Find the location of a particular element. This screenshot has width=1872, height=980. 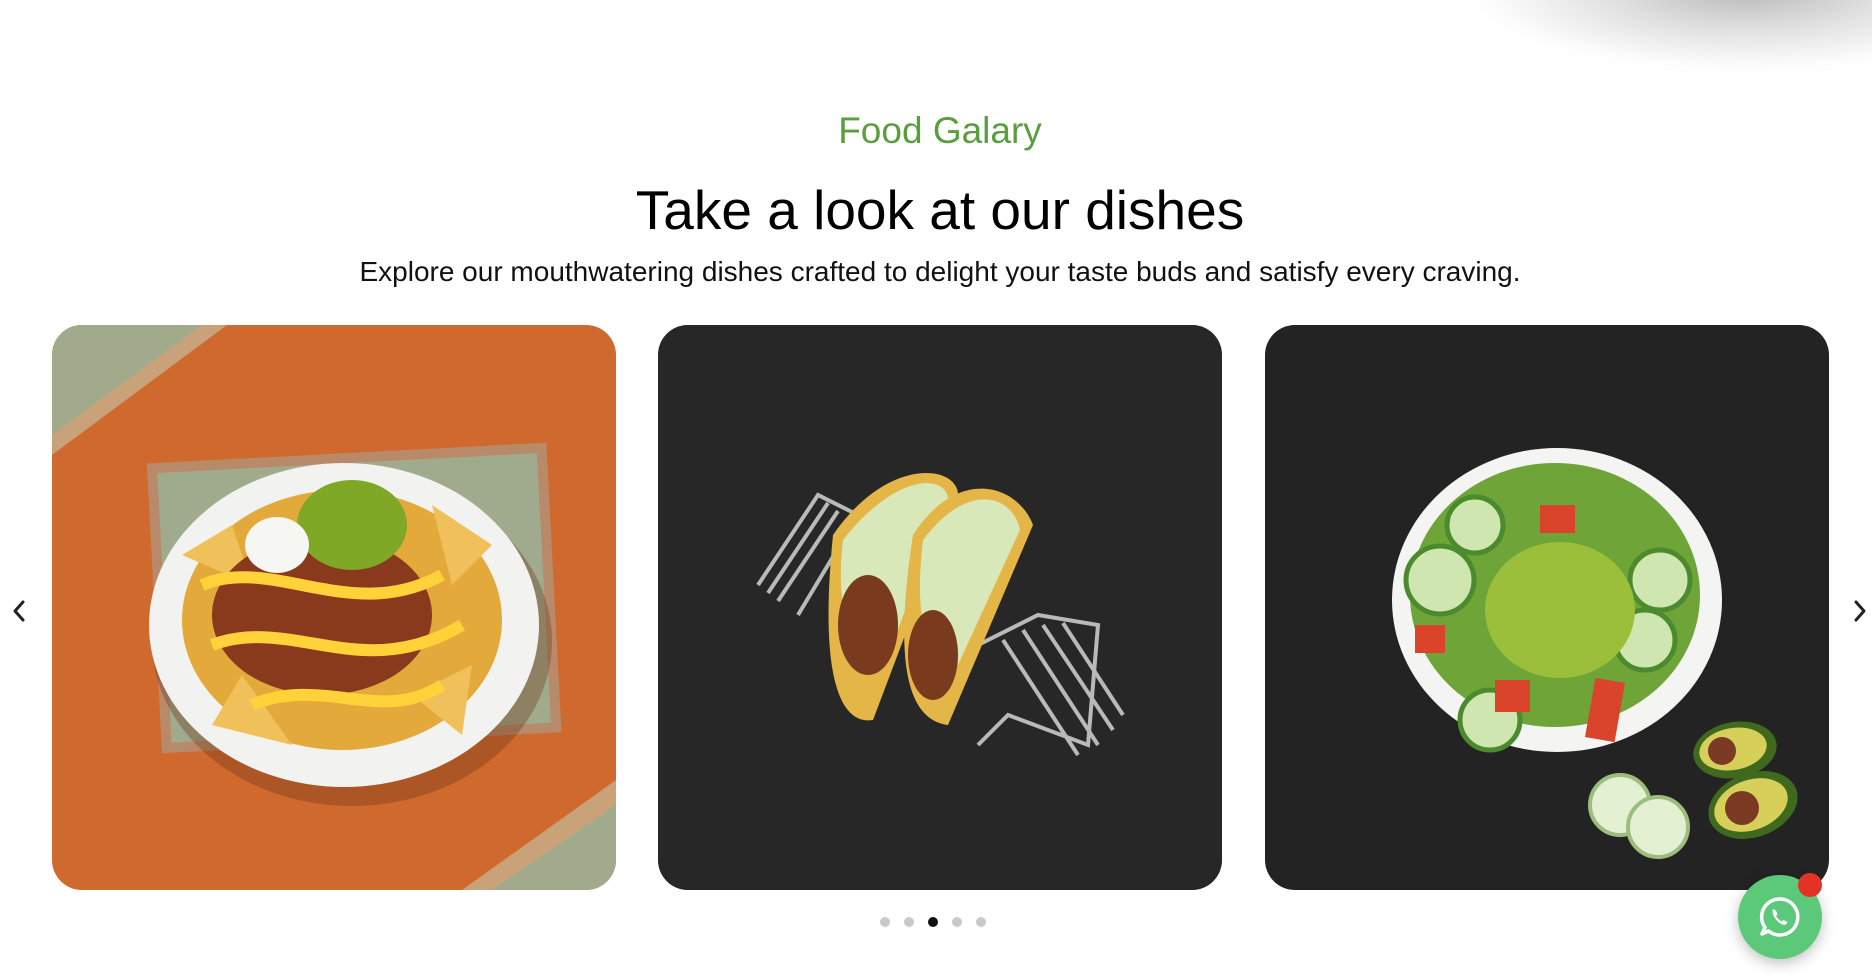

carousel-pagination is located at coordinates (933, 922).